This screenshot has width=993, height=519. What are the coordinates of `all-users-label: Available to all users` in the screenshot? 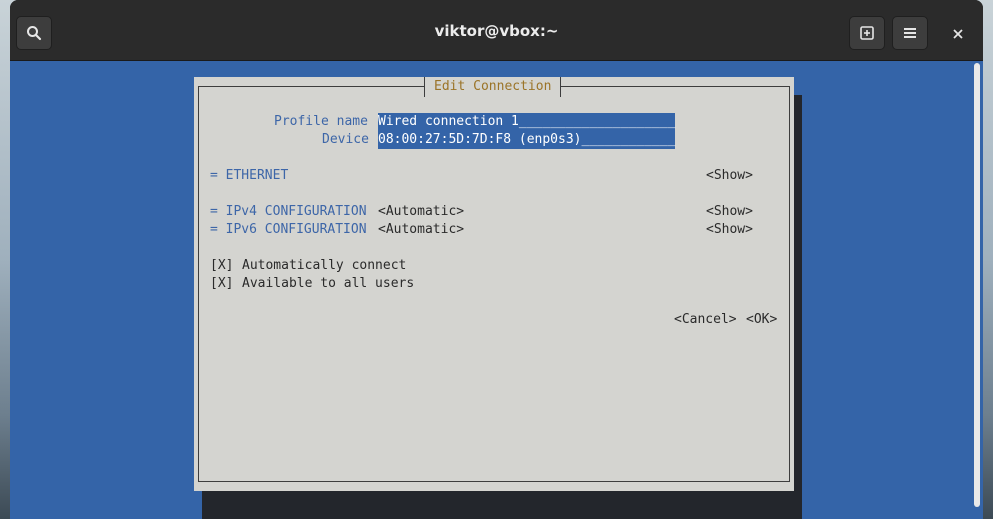 It's located at (328, 283).